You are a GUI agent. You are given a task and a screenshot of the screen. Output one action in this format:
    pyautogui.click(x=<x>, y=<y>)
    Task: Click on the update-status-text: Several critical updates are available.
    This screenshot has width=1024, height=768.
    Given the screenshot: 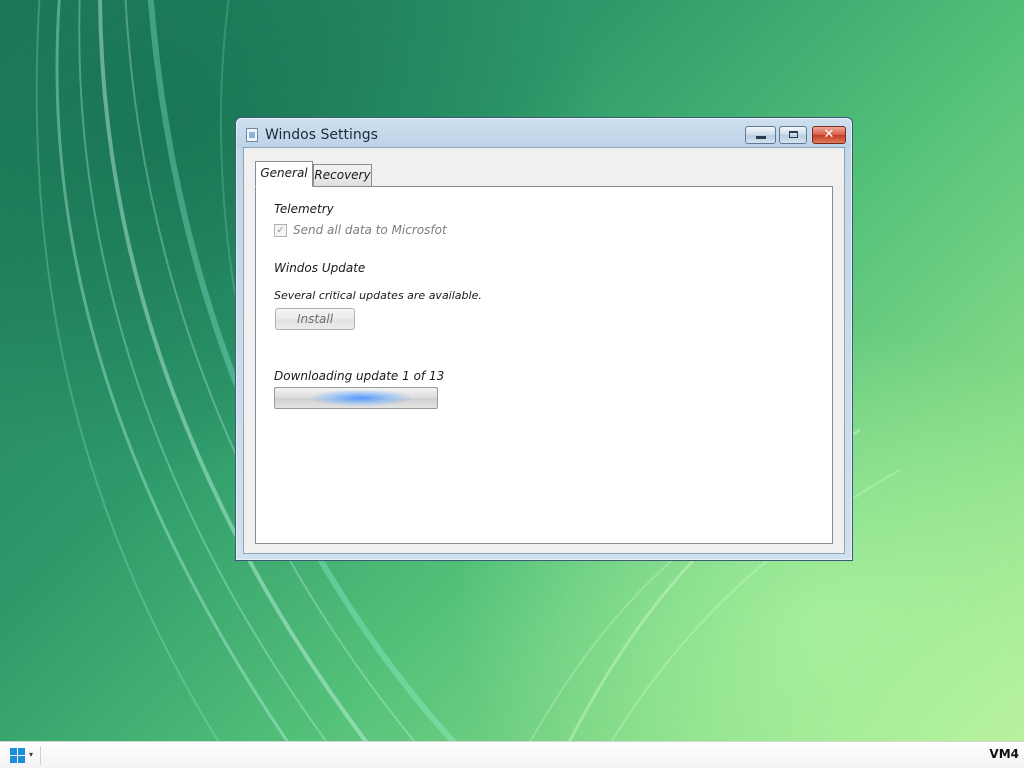 What is the action you would take?
    pyautogui.click(x=378, y=295)
    